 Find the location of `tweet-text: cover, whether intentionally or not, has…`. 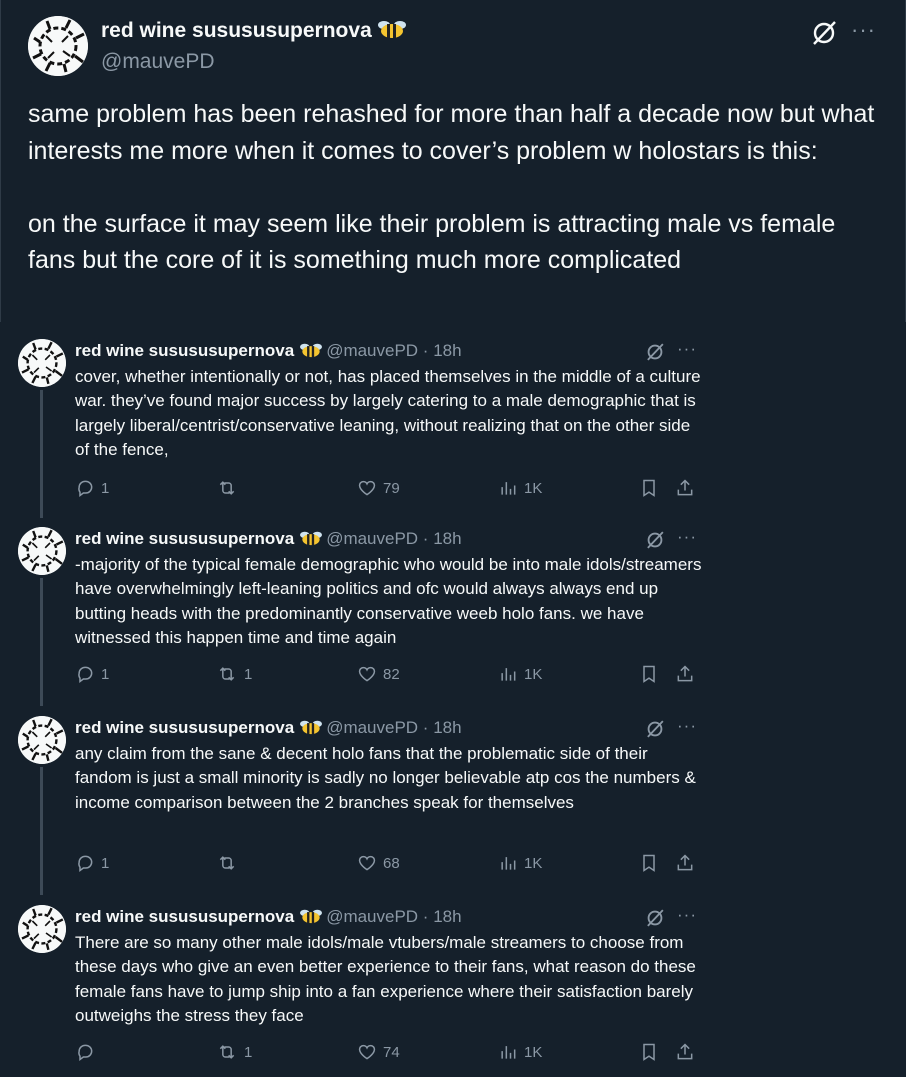

tweet-text: cover, whether intentionally or not, has… is located at coordinates (388, 413).